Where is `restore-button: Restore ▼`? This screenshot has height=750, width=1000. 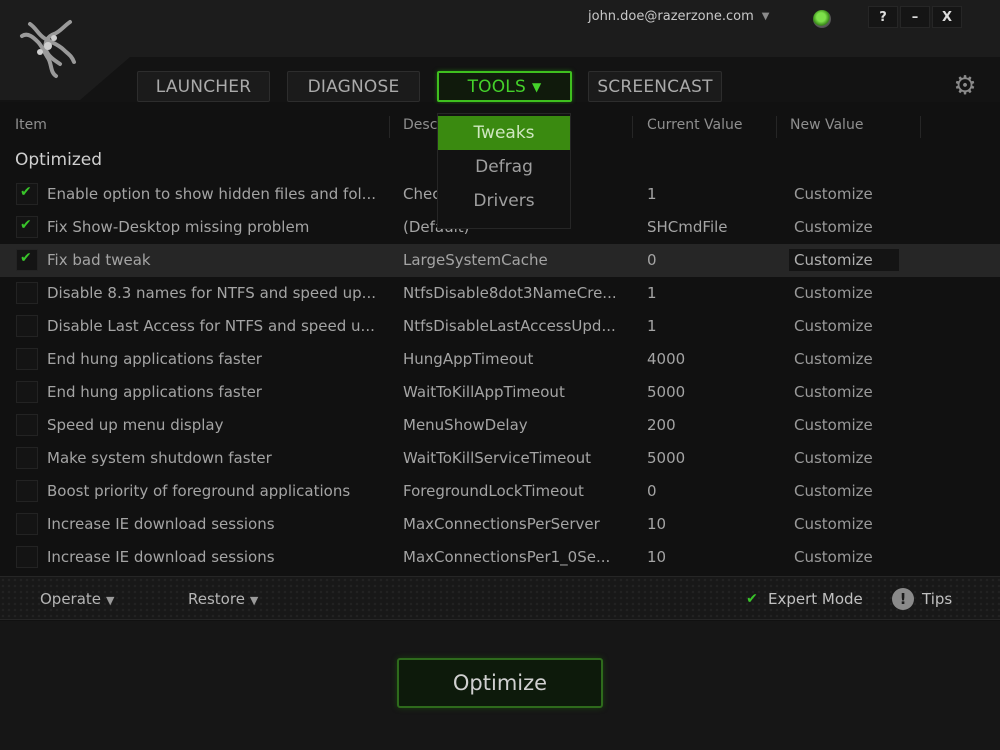 restore-button: Restore ▼ is located at coordinates (223, 599).